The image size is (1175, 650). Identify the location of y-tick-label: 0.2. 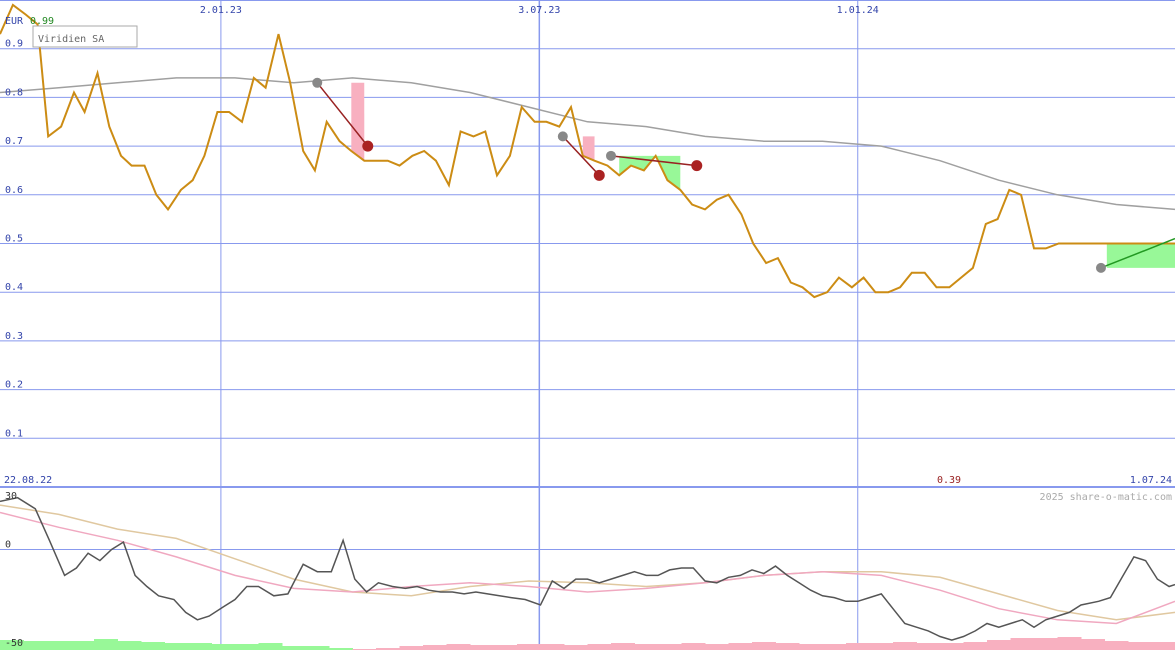
(14, 385).